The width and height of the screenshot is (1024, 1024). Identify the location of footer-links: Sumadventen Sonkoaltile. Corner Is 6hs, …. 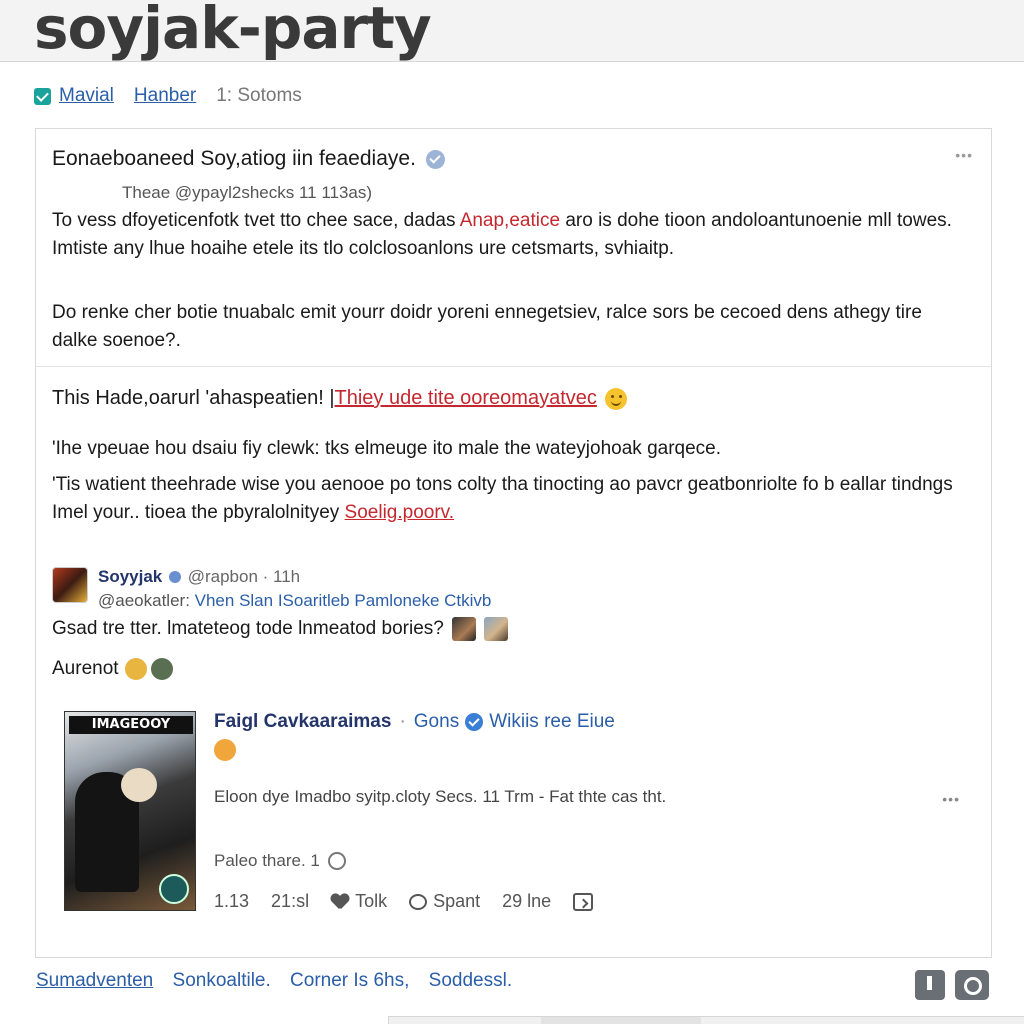
(281, 981).